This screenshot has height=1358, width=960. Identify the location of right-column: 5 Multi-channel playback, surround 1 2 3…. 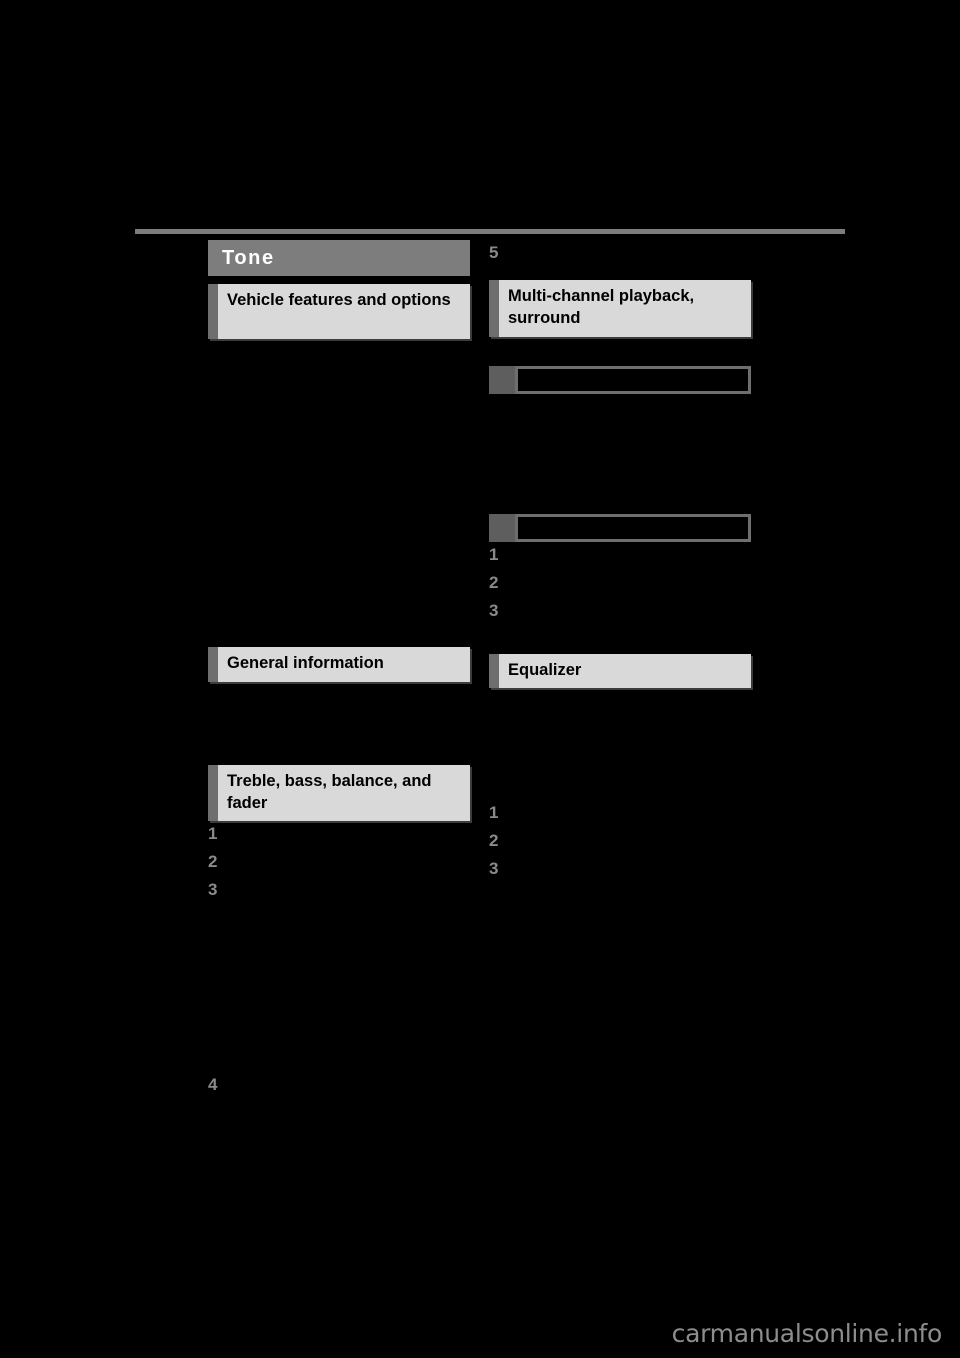
(620, 562).